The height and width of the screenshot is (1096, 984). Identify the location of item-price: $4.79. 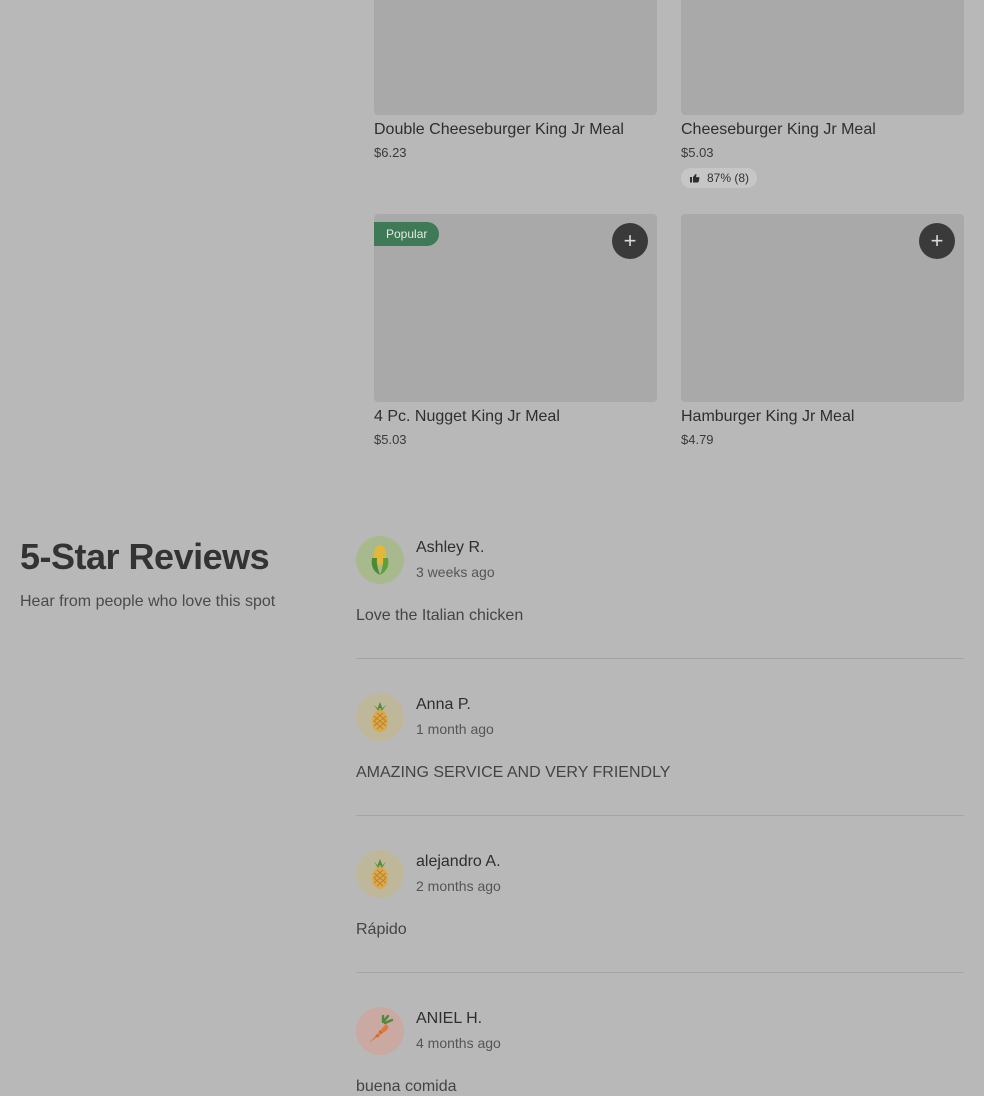
(697, 439).